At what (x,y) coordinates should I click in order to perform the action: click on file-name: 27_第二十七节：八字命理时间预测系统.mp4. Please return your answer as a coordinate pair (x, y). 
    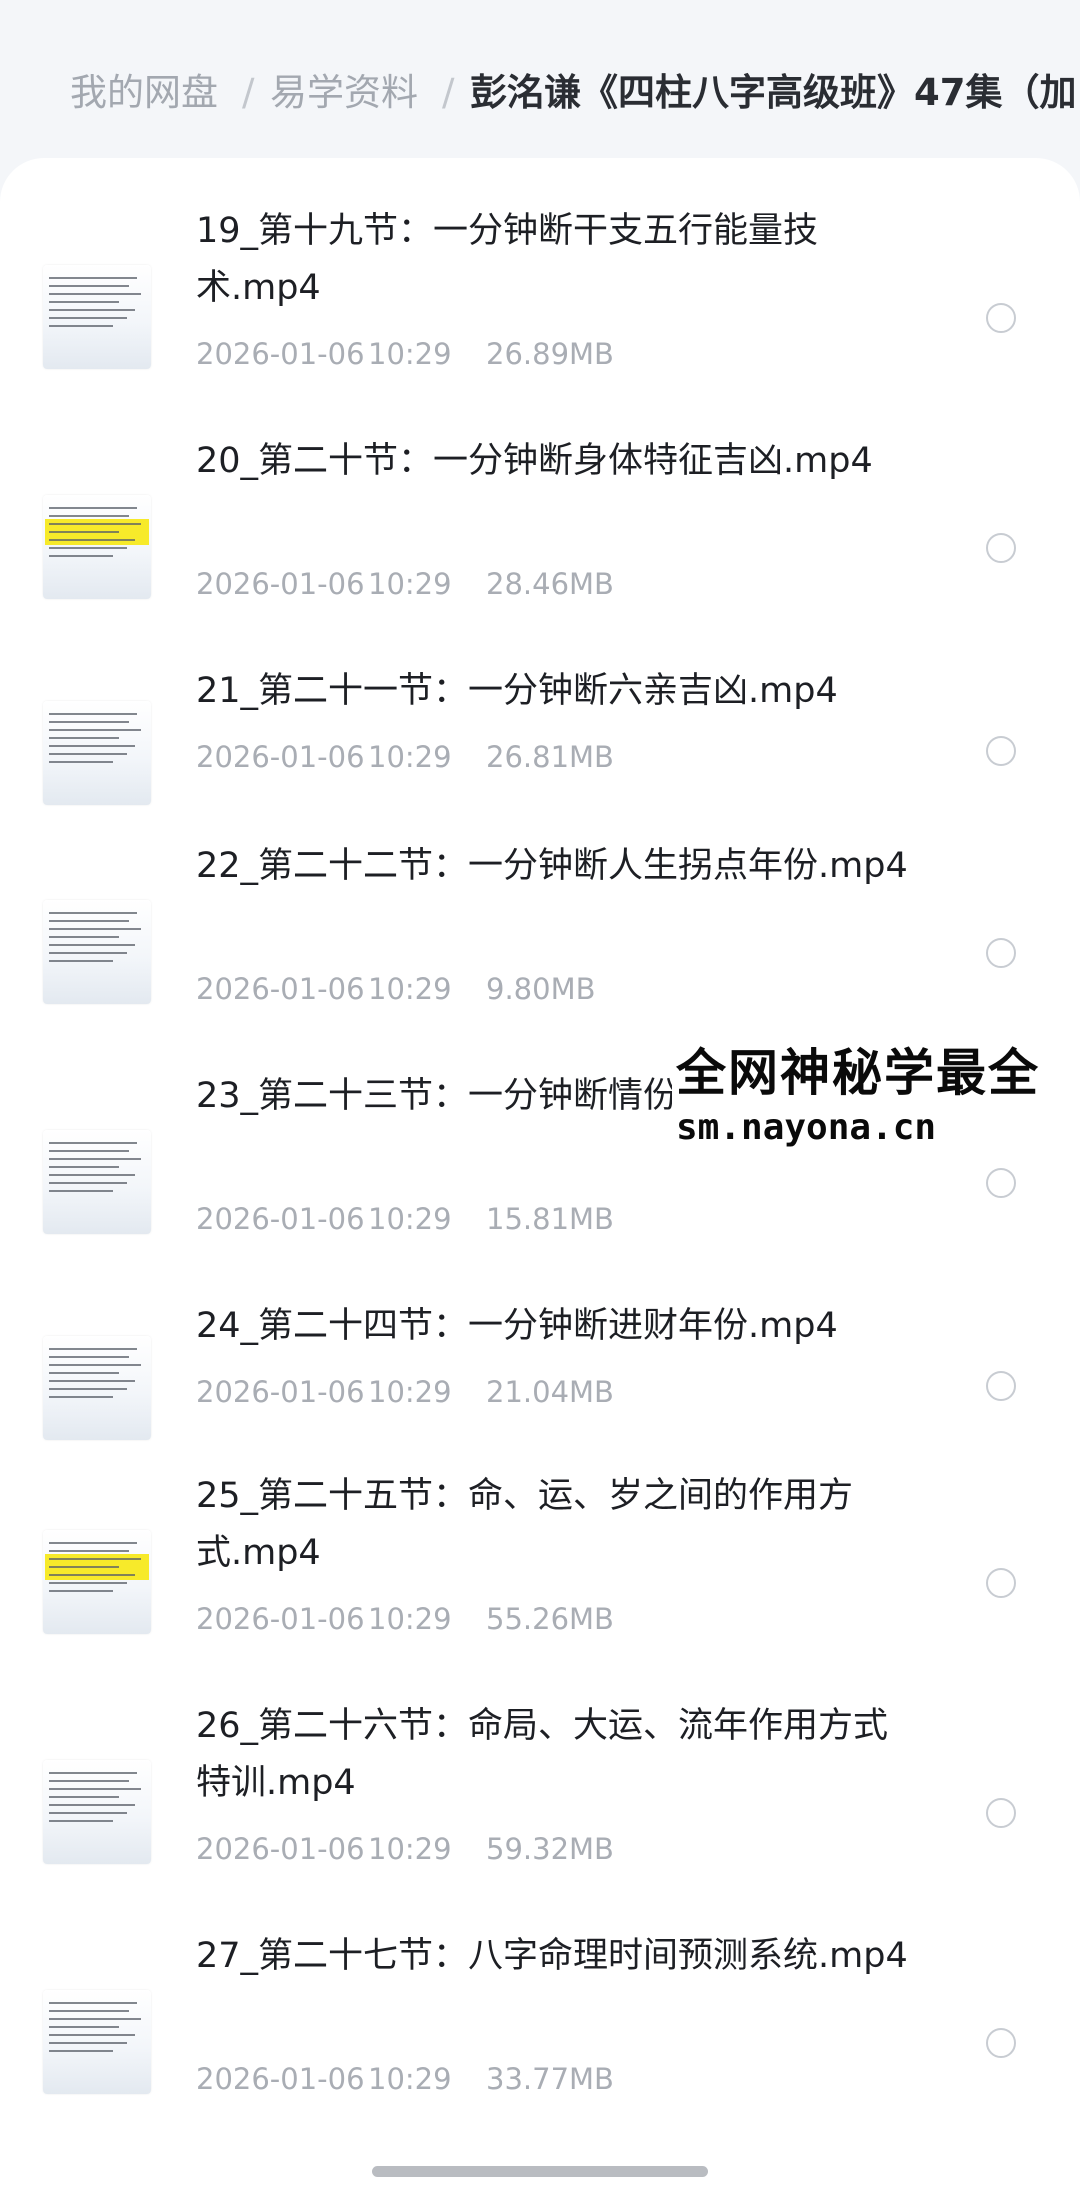
    Looking at the image, I should click on (556, 1956).